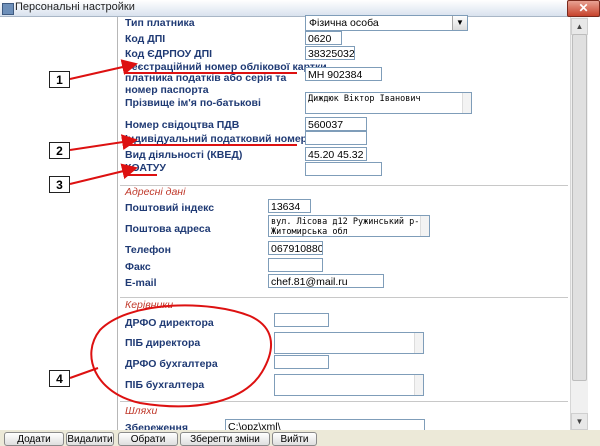  I want to click on koatuu-input, so click(343, 169).